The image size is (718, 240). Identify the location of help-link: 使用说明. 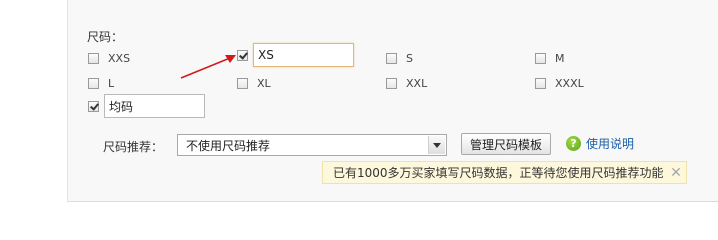
(610, 143).